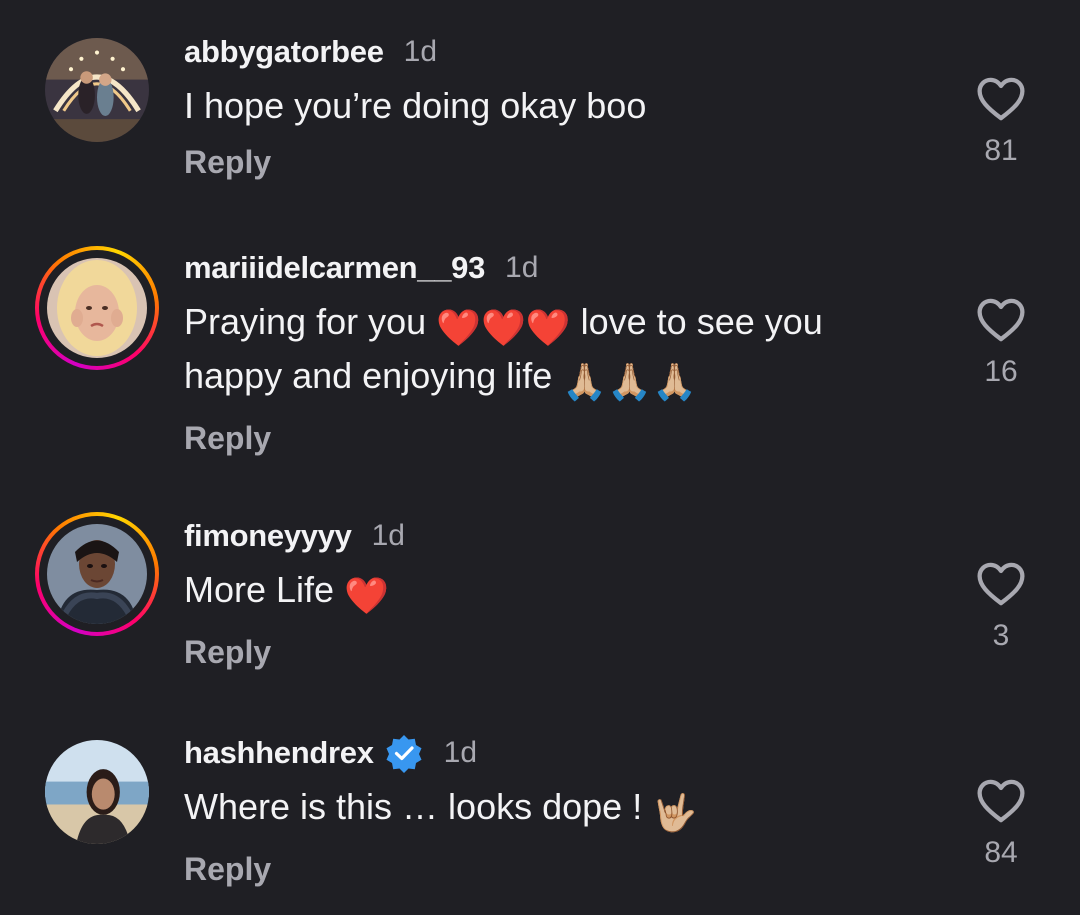  I want to click on comment-text: I hope you’re doing okay boo, so click(562, 106).